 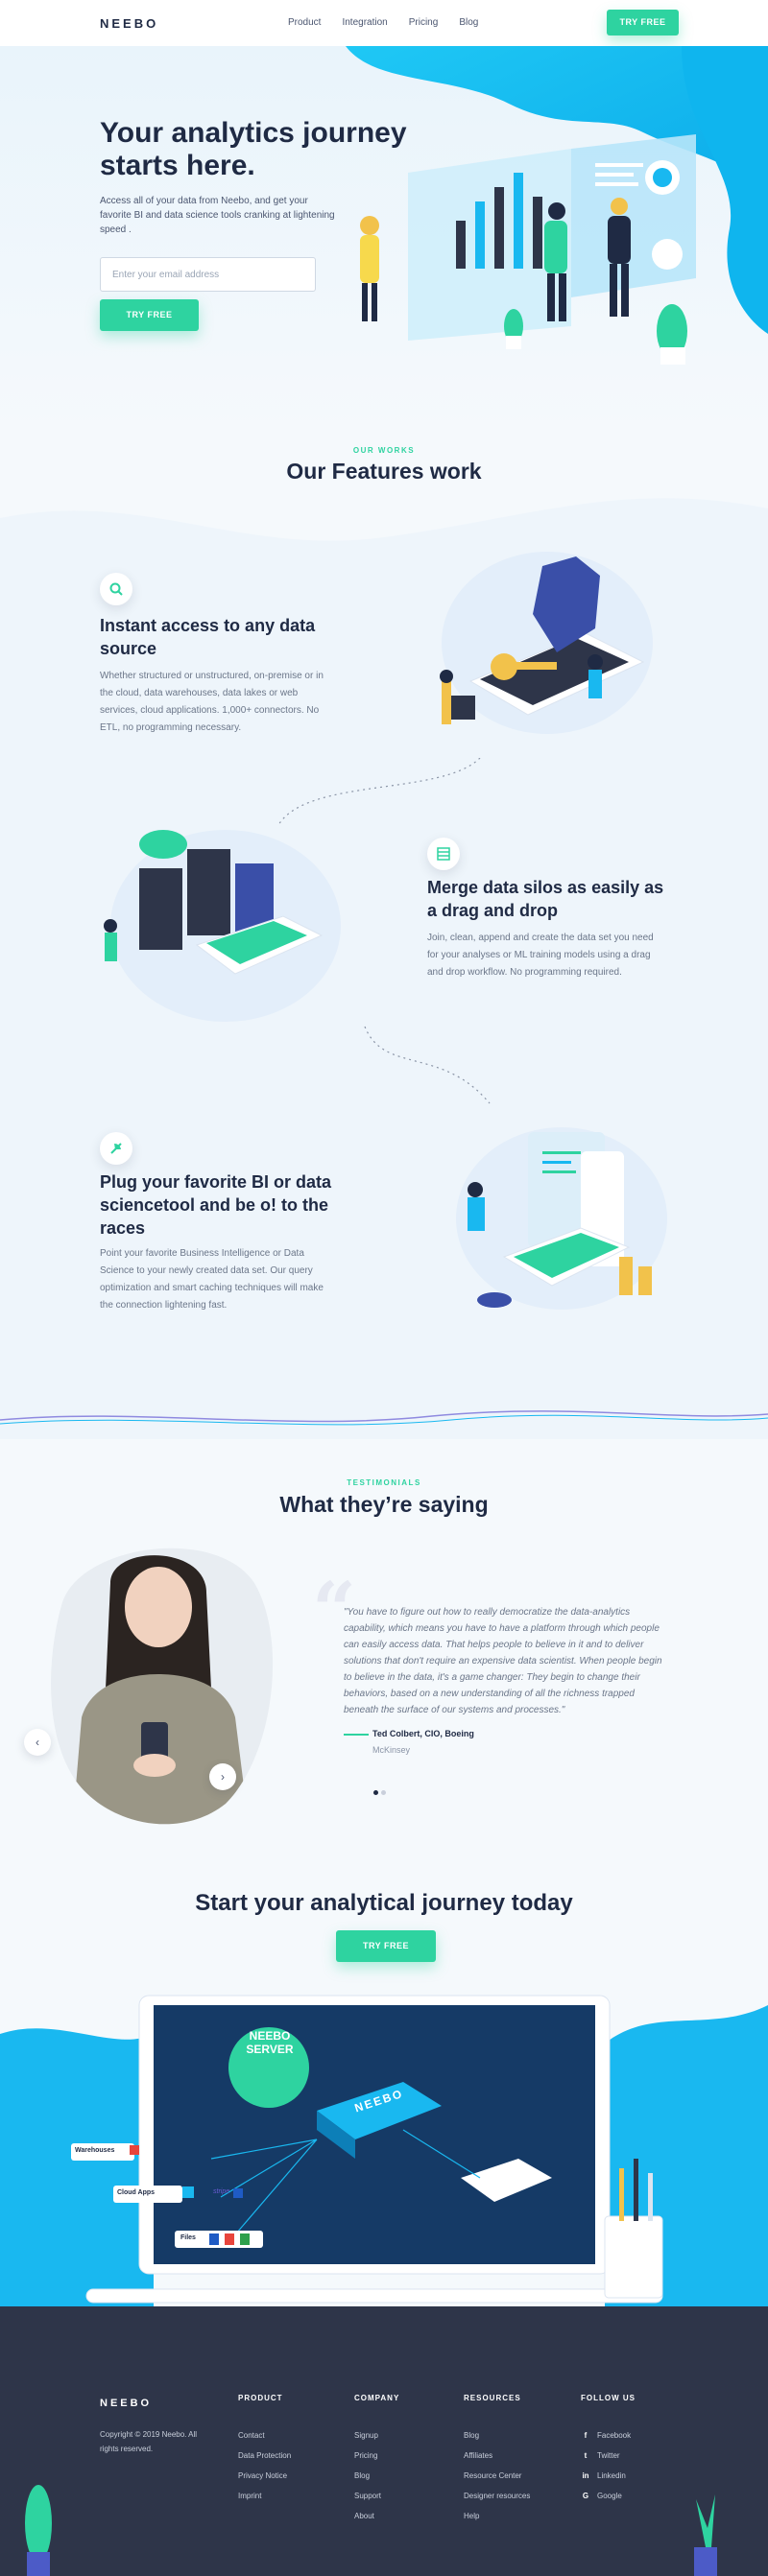 I want to click on linkedin-icon: in, so click(x=585, y=2476).